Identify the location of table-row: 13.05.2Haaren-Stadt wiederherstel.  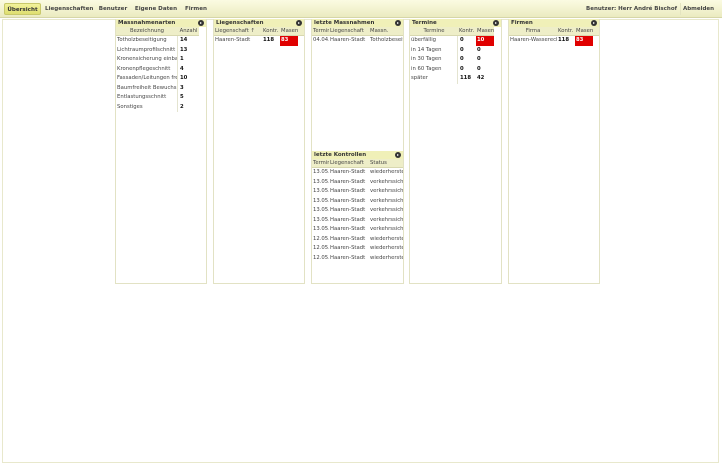
(357, 173).